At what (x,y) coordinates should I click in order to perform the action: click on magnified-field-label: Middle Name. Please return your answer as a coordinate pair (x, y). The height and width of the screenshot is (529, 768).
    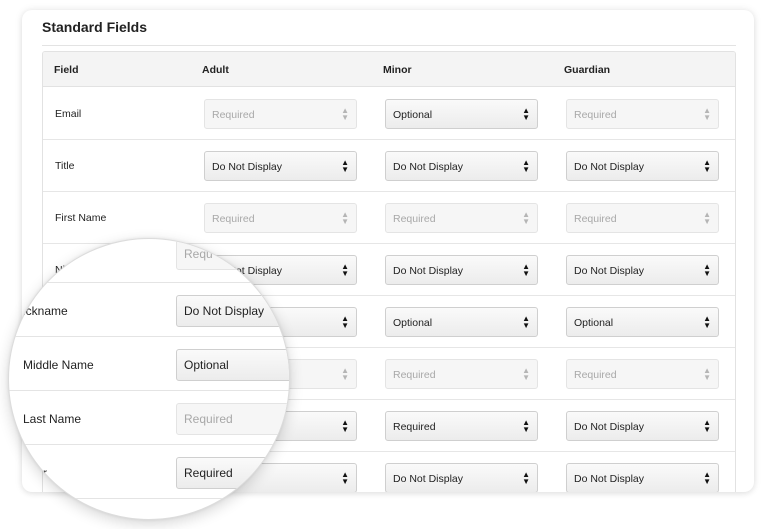
    Looking at the image, I should click on (58, 365).